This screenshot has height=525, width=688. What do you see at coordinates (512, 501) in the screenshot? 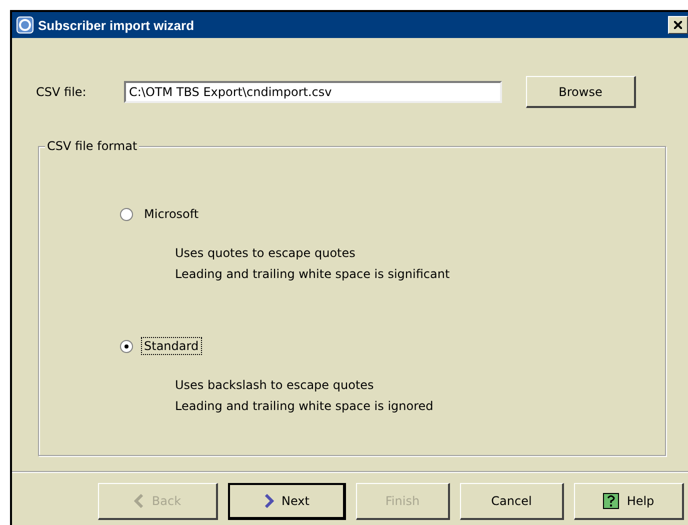
I see `cancel-button: Cancel` at bounding box center [512, 501].